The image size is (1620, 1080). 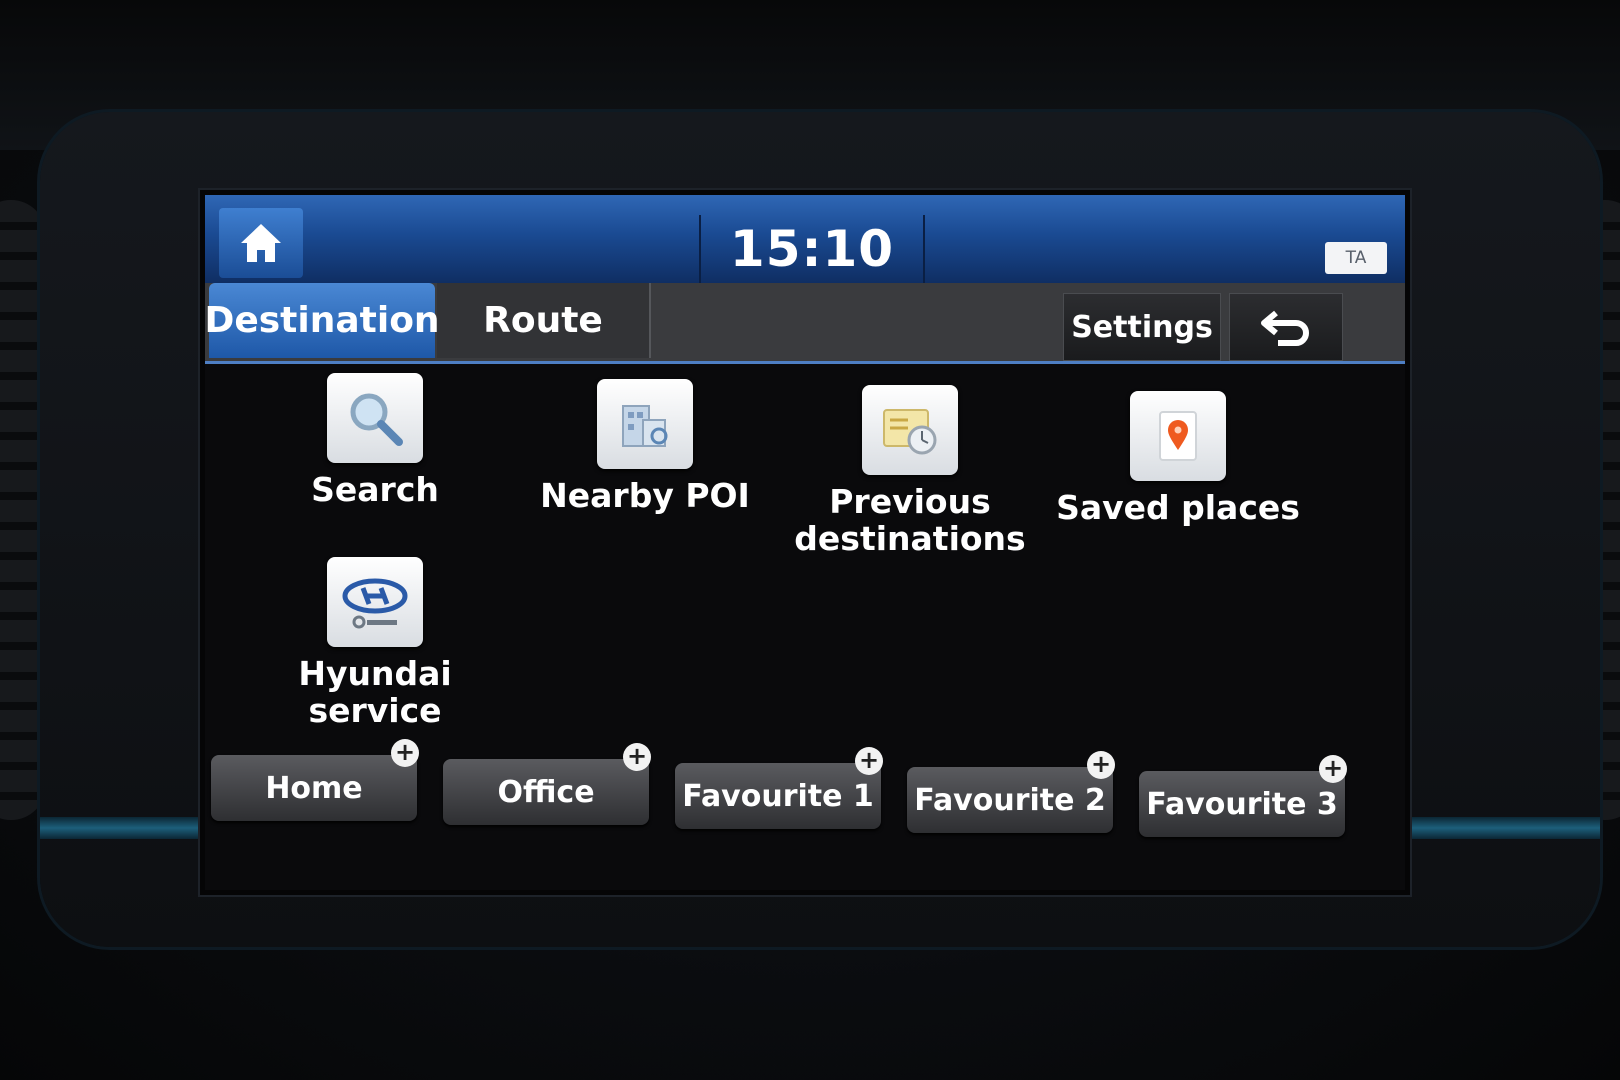 What do you see at coordinates (778, 796) in the screenshot?
I see `favourite-1-label: Favourite 1` at bounding box center [778, 796].